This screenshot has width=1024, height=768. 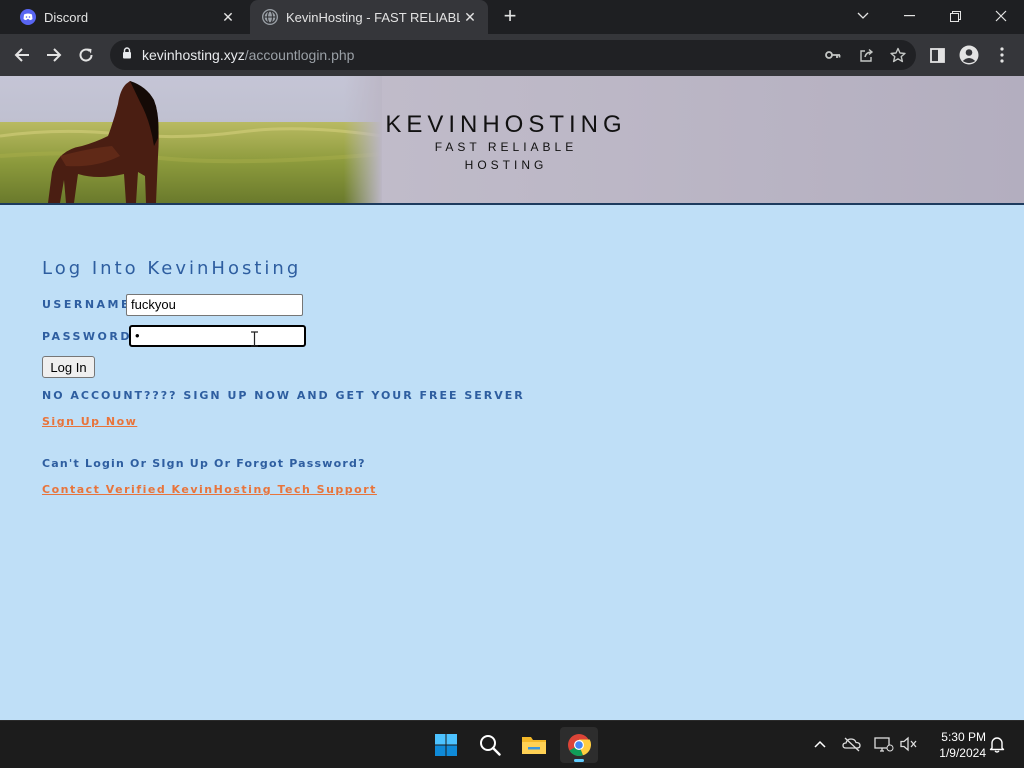 I want to click on brand-block: KEVINHOSTING FAST RELIABLE HOSTING, so click(x=506, y=143).